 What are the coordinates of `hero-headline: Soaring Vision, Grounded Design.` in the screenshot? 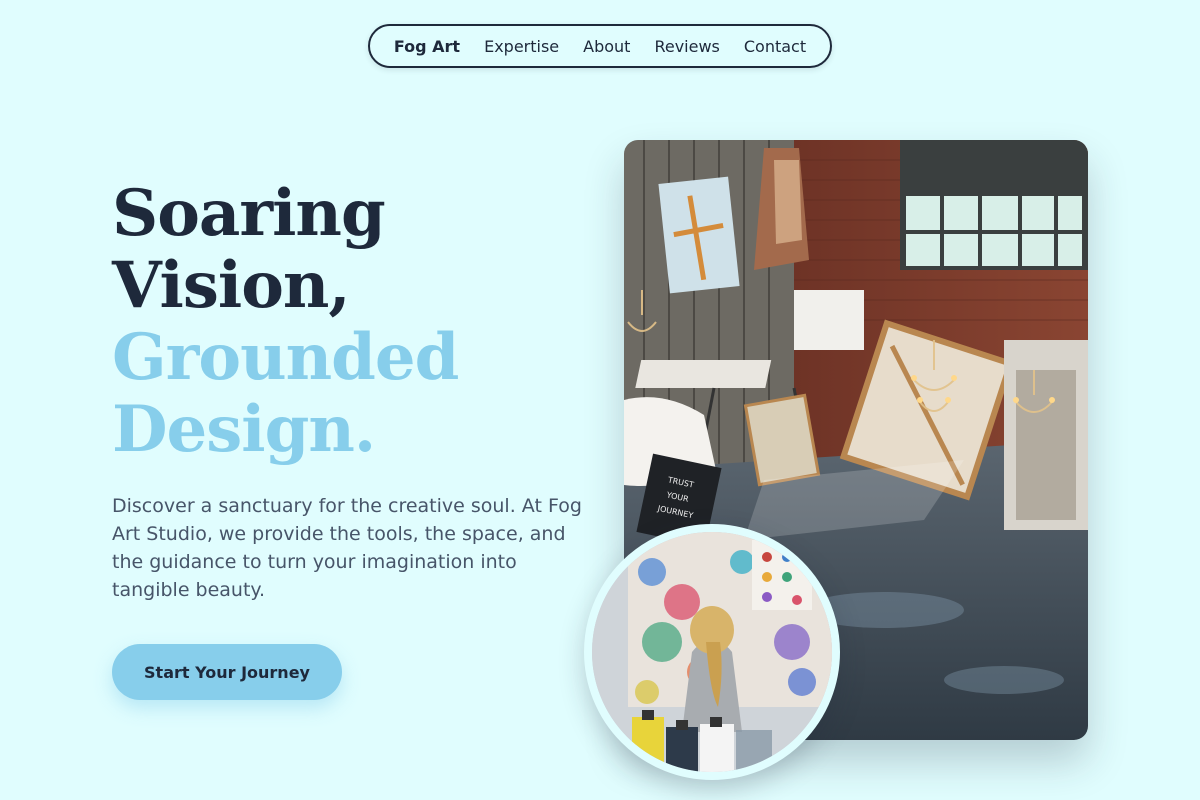 It's located at (285, 321).